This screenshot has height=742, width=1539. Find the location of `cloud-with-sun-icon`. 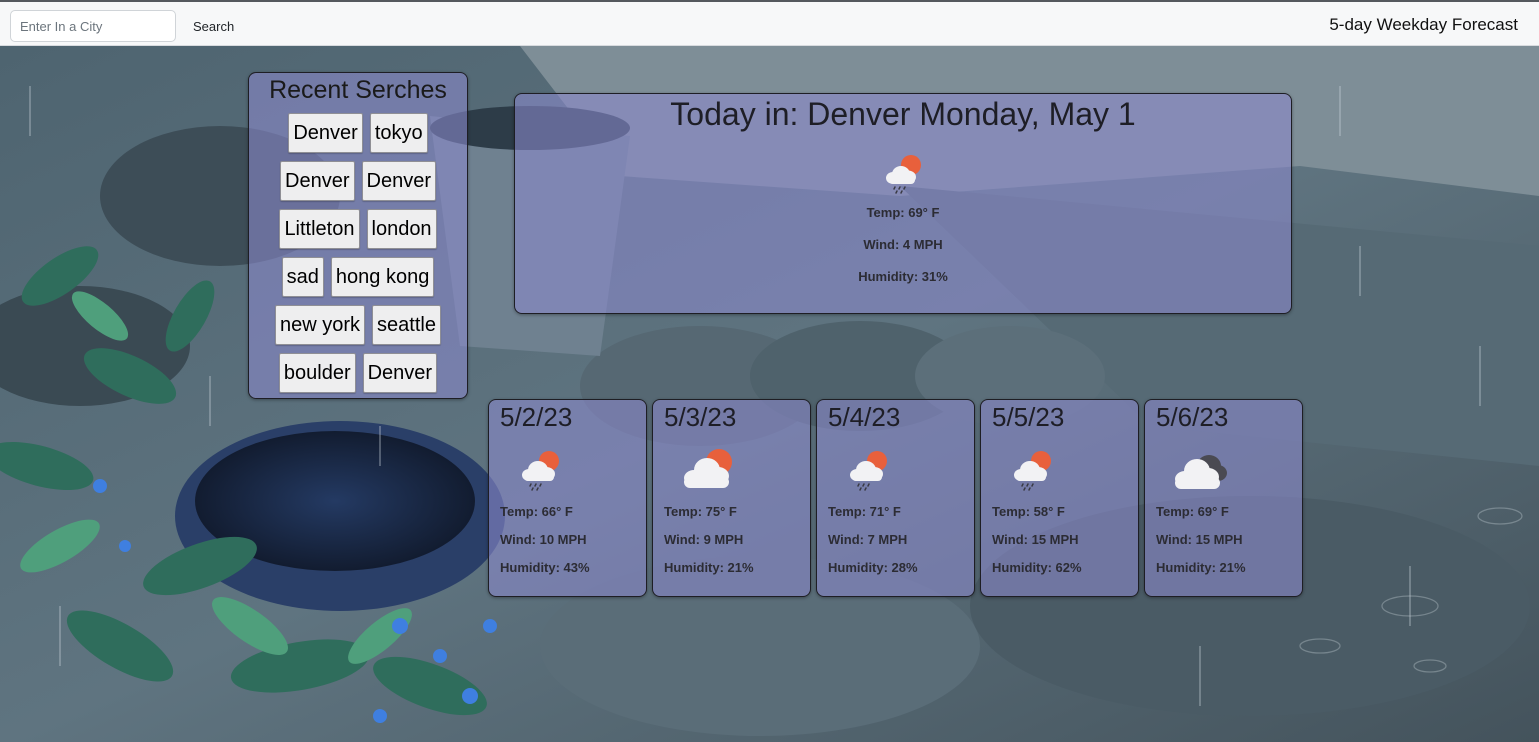

cloud-with-sun-icon is located at coordinates (705, 470).